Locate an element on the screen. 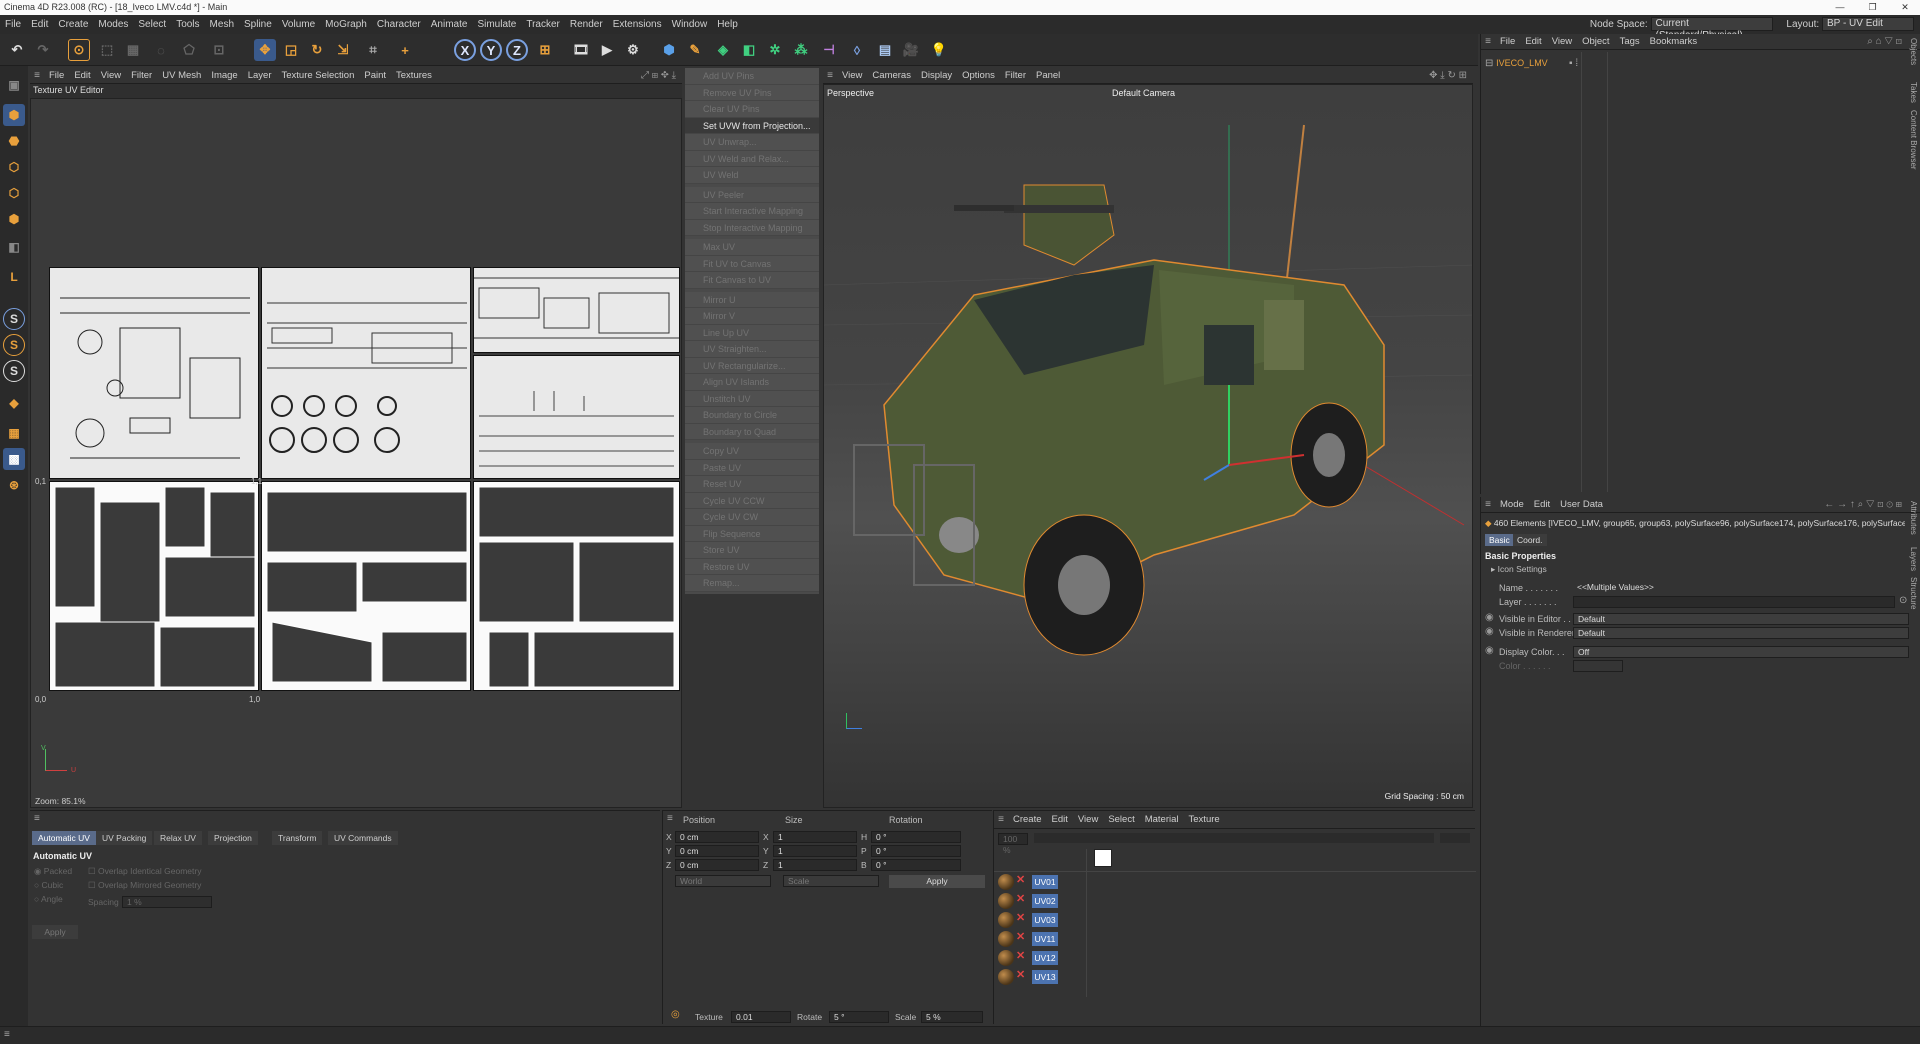  cmd-line-up-uv: Line Up UV is located at coordinates (752, 332).